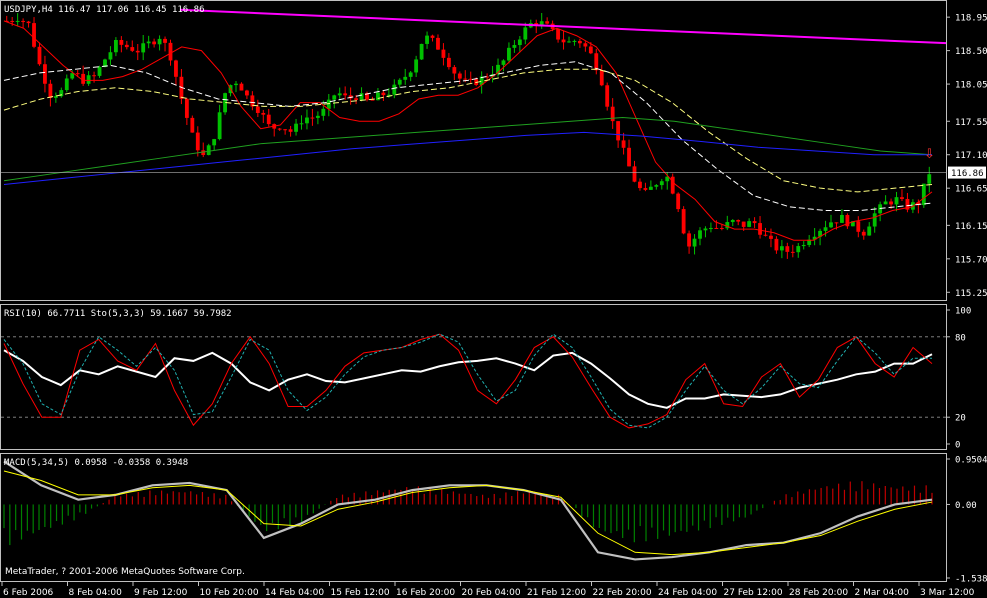  Describe the element at coordinates (957, 446) in the screenshot. I see `rsi-tick-label: 0` at that location.